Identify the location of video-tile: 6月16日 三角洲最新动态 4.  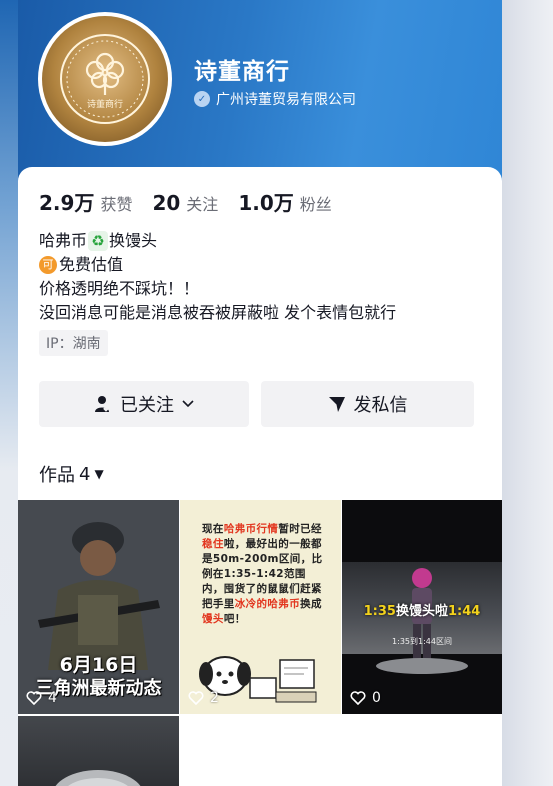
(98, 607).